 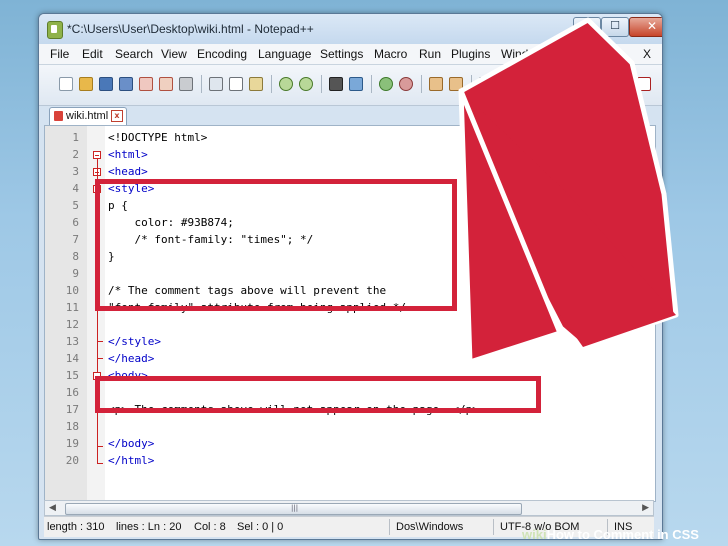 What do you see at coordinates (55, 30) in the screenshot?
I see `notepadpp-app-icon` at bounding box center [55, 30].